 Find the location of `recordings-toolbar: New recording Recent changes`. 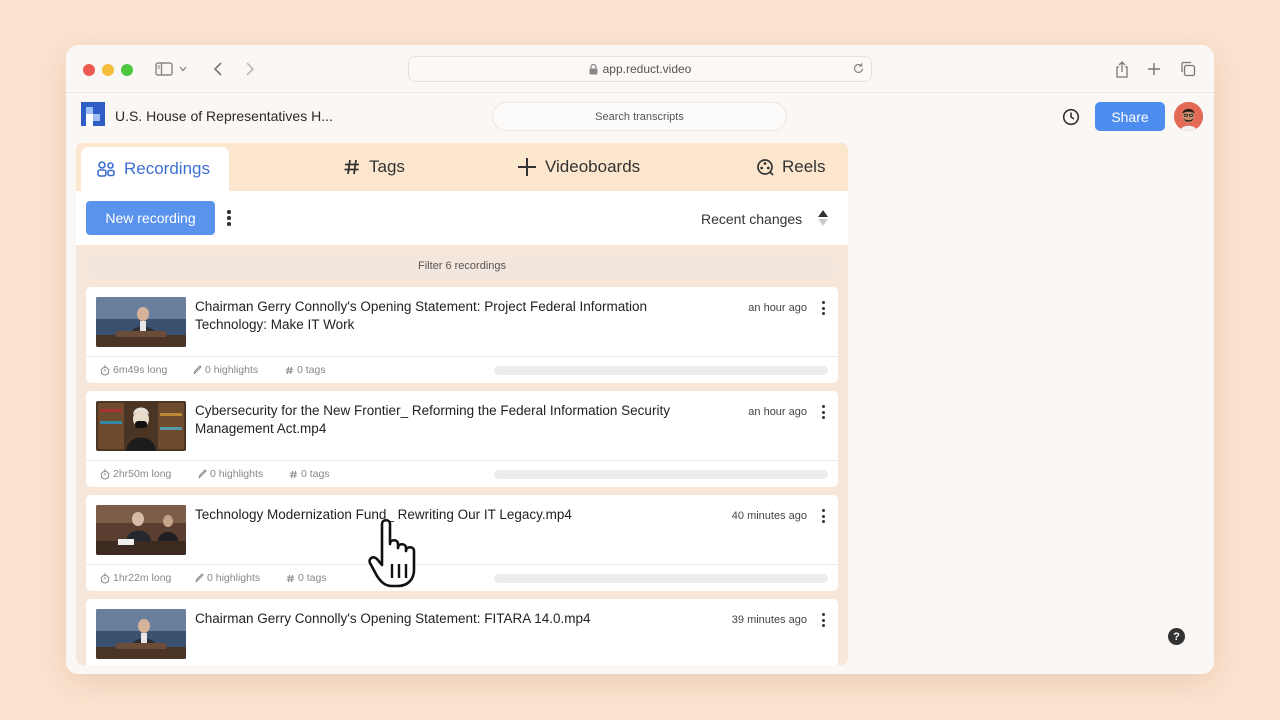

recordings-toolbar: New recording Recent changes is located at coordinates (462, 218).